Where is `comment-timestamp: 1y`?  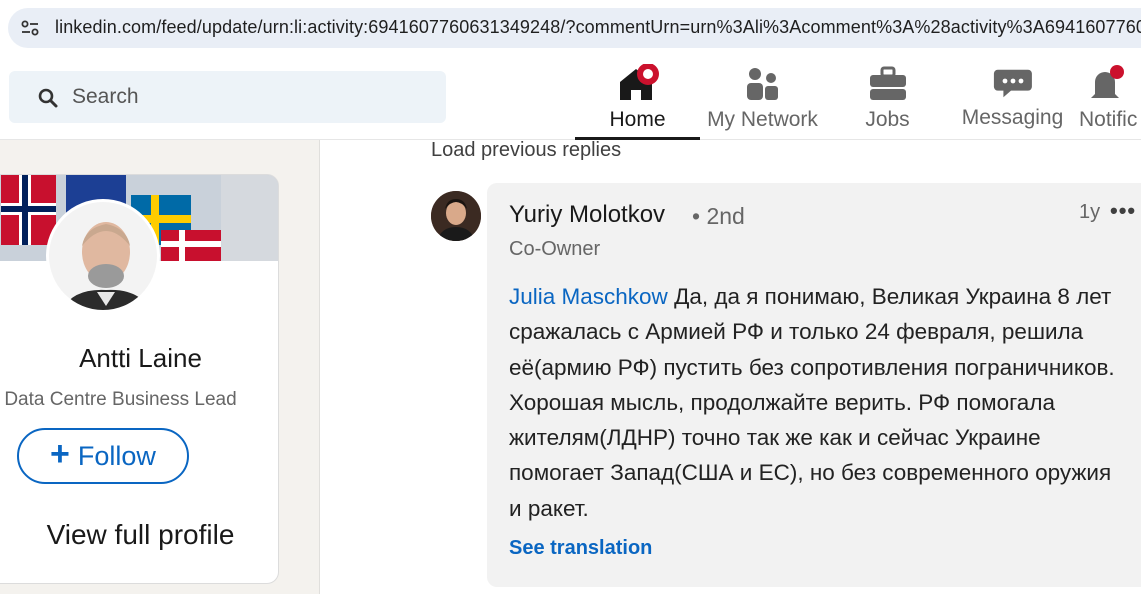 comment-timestamp: 1y is located at coordinates (1090, 212).